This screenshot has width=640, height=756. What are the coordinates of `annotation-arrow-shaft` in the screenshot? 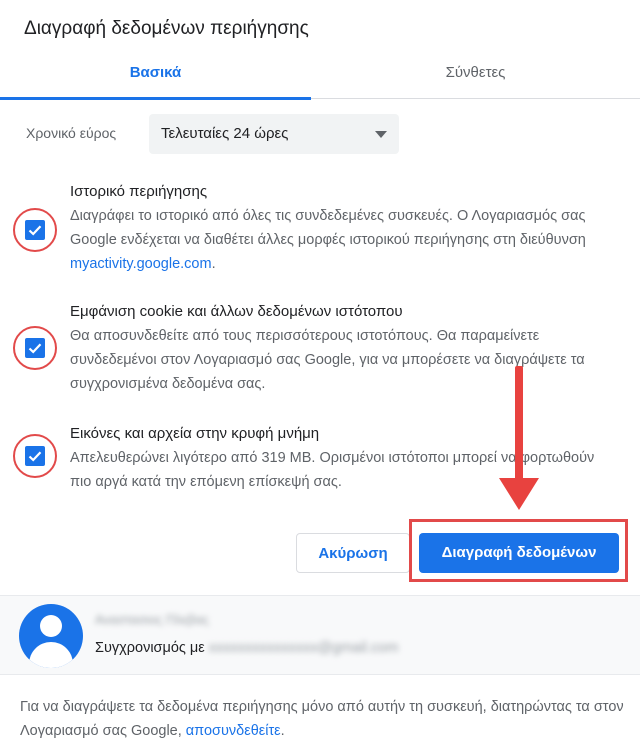 It's located at (519, 426).